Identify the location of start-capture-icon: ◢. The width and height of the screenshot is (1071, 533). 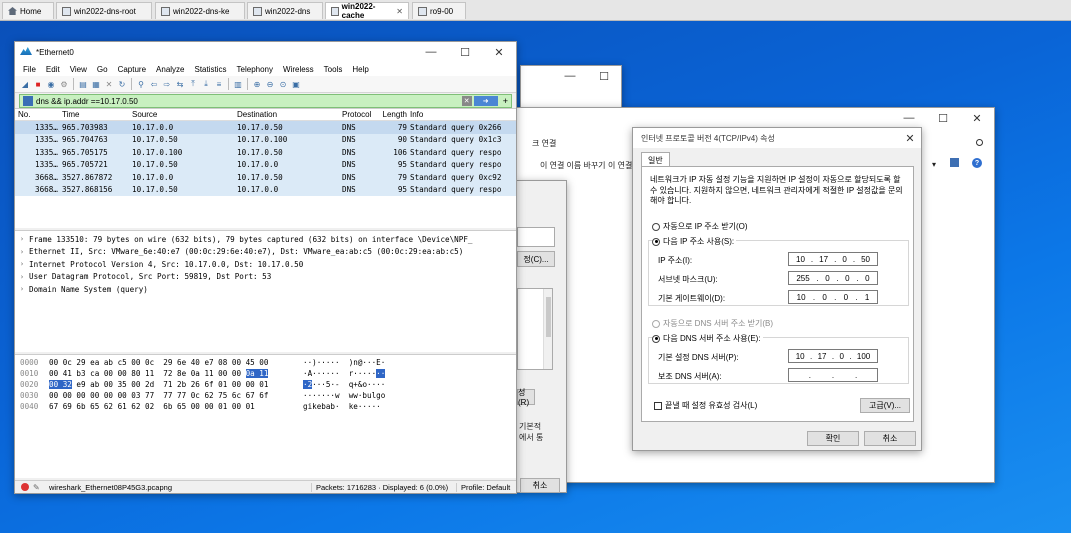
(25, 84).